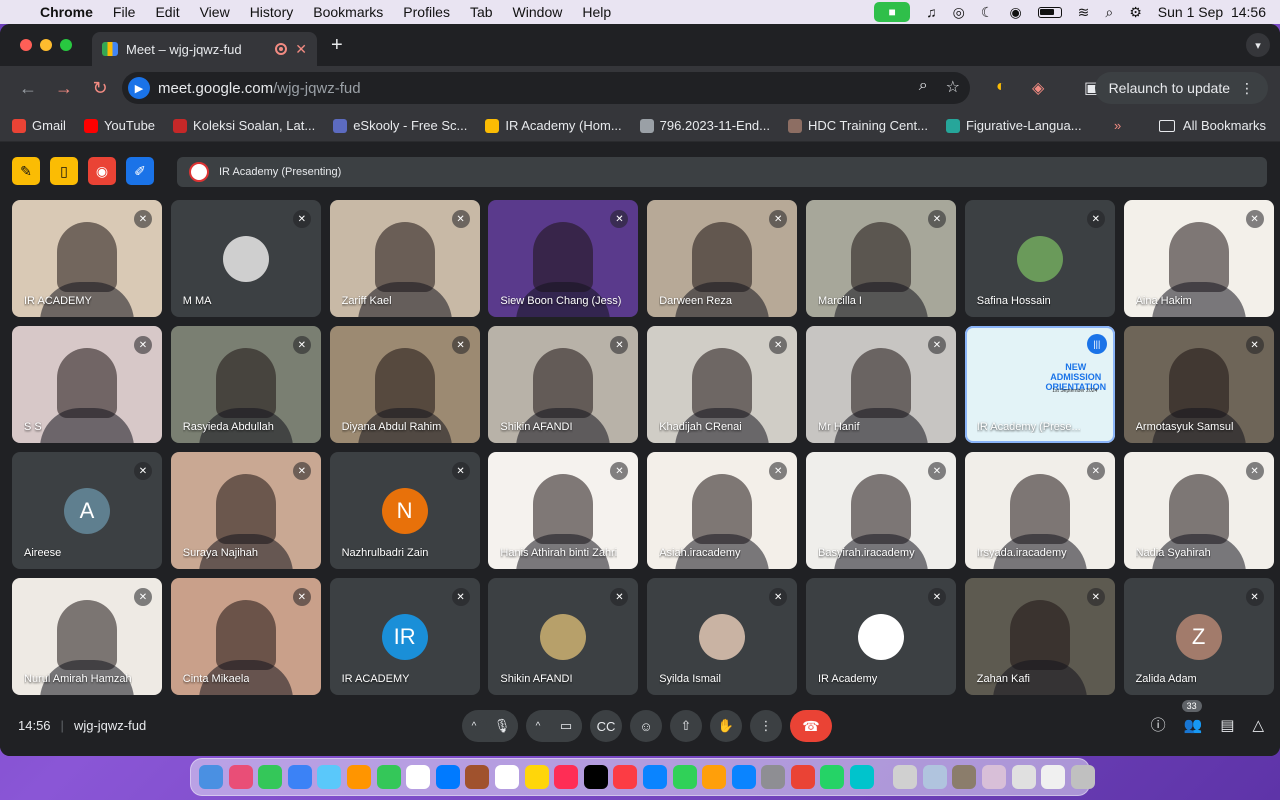  What do you see at coordinates (1109, 12) in the screenshot?
I see `spotlight-search-icon: ⌕` at bounding box center [1109, 12].